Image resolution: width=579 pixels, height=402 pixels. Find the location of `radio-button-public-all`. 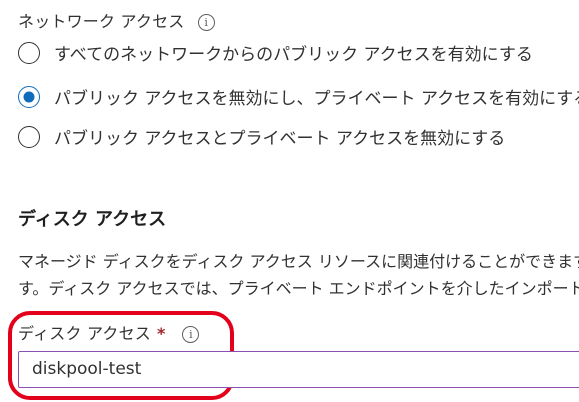

radio-button-public-all is located at coordinates (29, 52).